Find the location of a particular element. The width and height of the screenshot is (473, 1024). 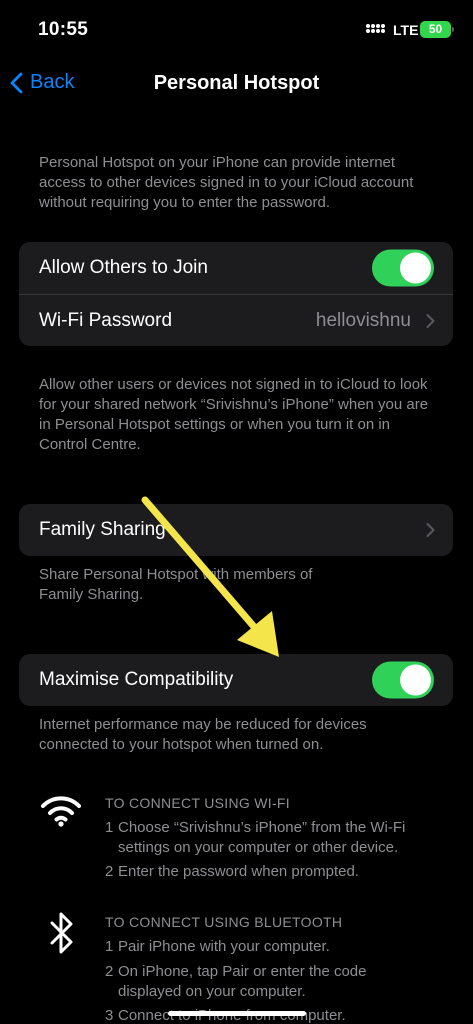

wifi-password-value: hellovishnu is located at coordinates (363, 320).